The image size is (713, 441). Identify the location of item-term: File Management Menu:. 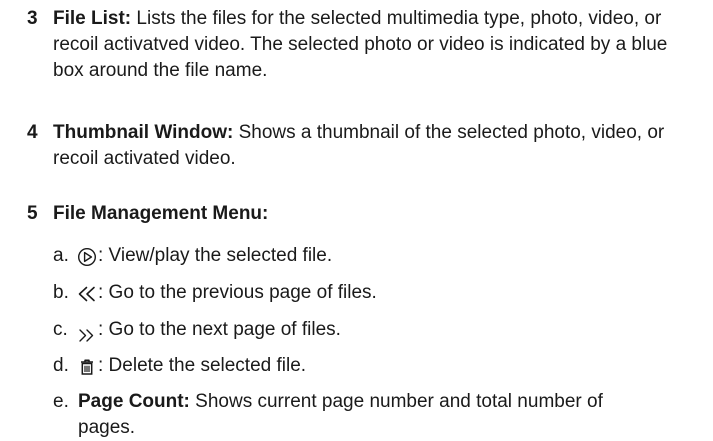
(161, 213).